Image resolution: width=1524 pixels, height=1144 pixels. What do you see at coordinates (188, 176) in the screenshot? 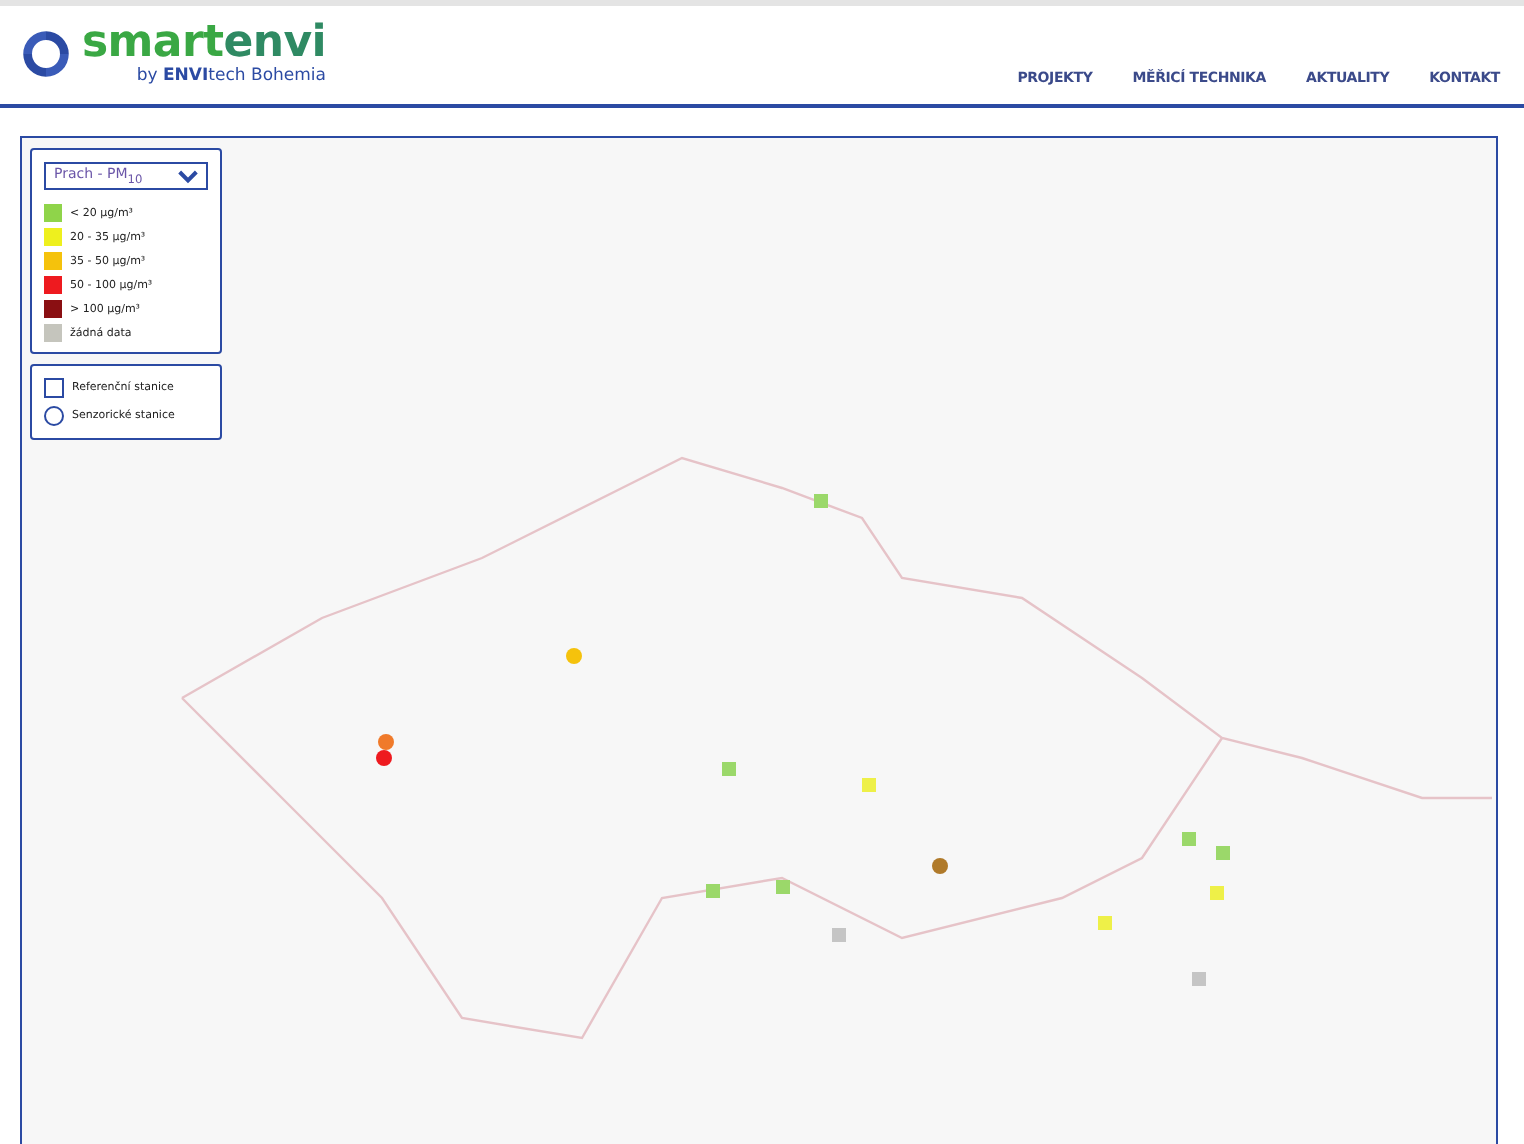
I see `chevron-icon` at bounding box center [188, 176].